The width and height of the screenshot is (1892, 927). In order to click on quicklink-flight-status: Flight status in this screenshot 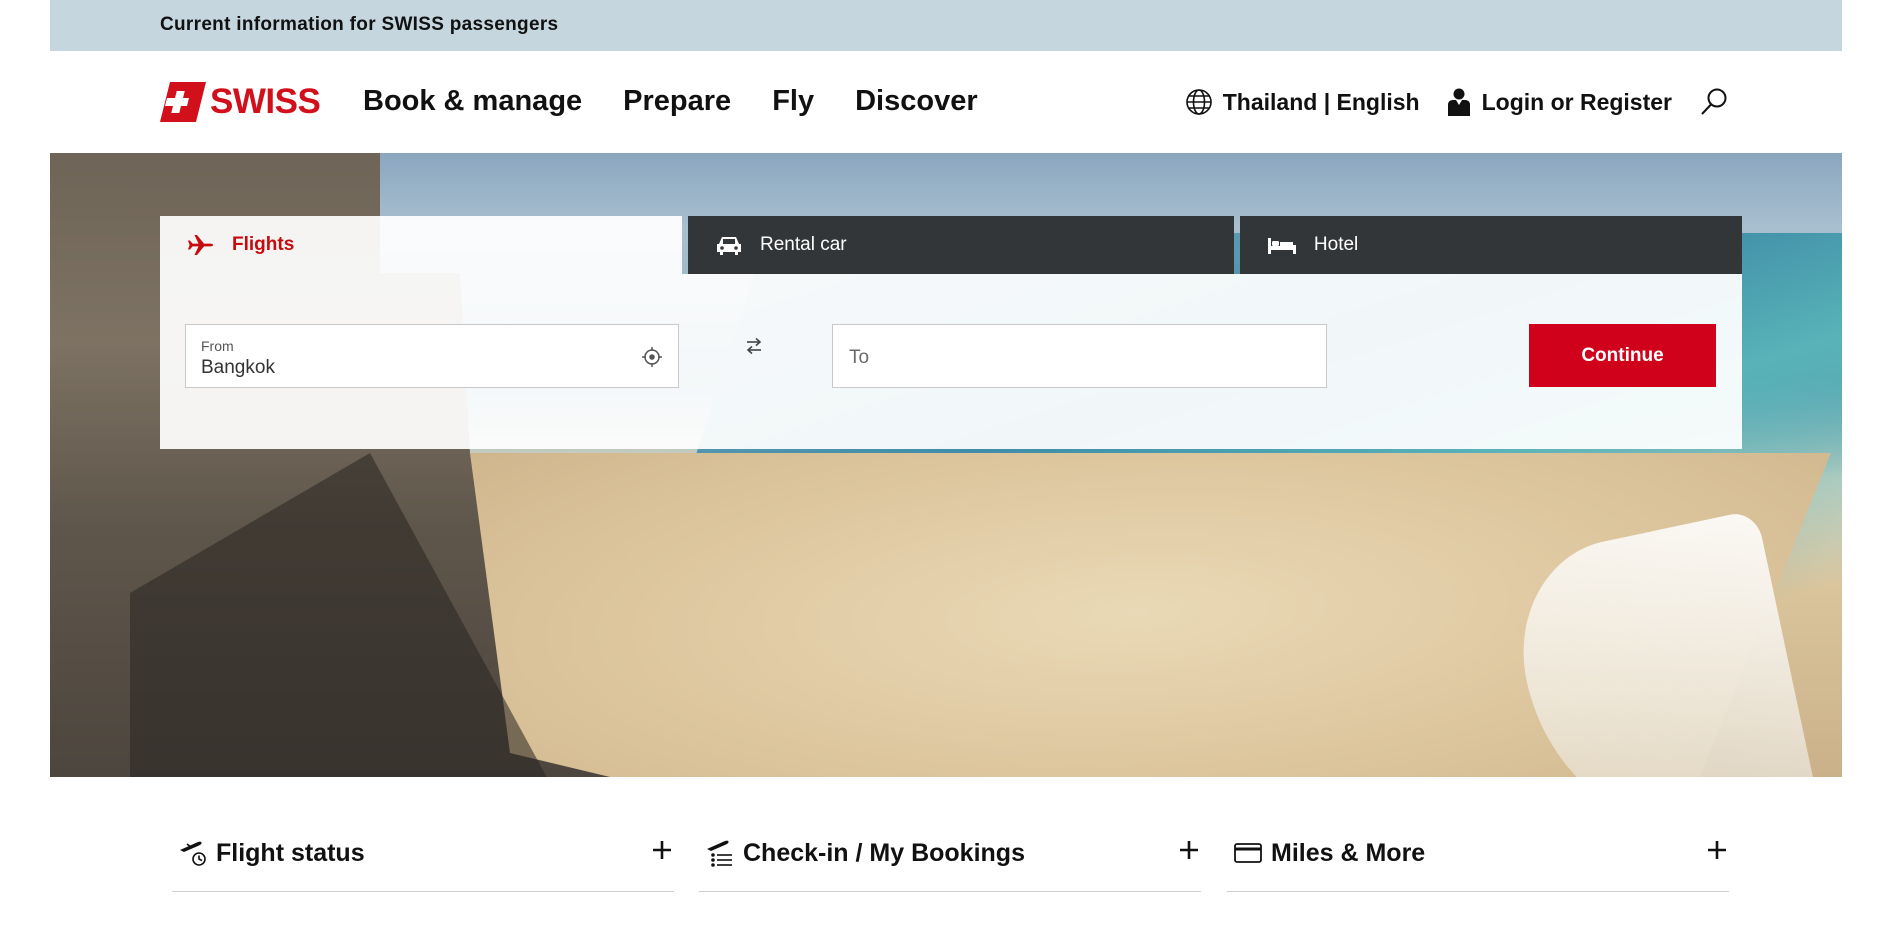, I will do `click(423, 859)`.